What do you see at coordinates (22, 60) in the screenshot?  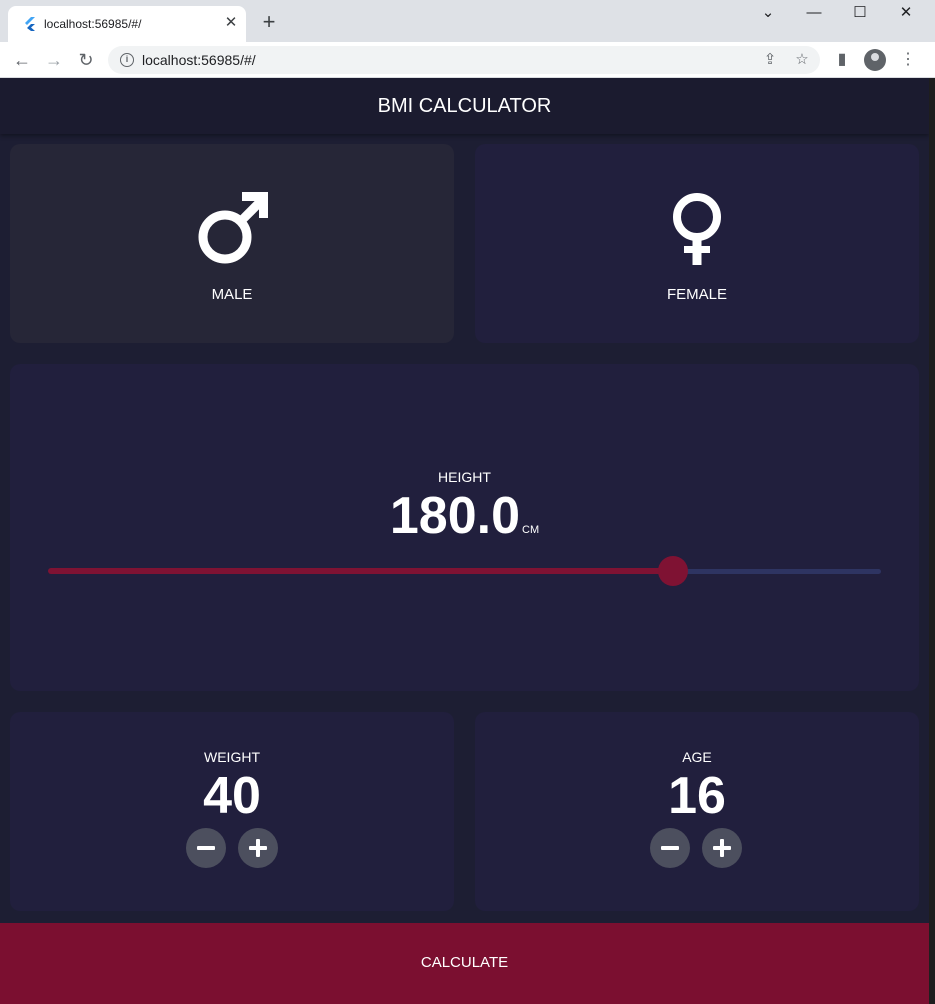 I see `back-icon: ←` at bounding box center [22, 60].